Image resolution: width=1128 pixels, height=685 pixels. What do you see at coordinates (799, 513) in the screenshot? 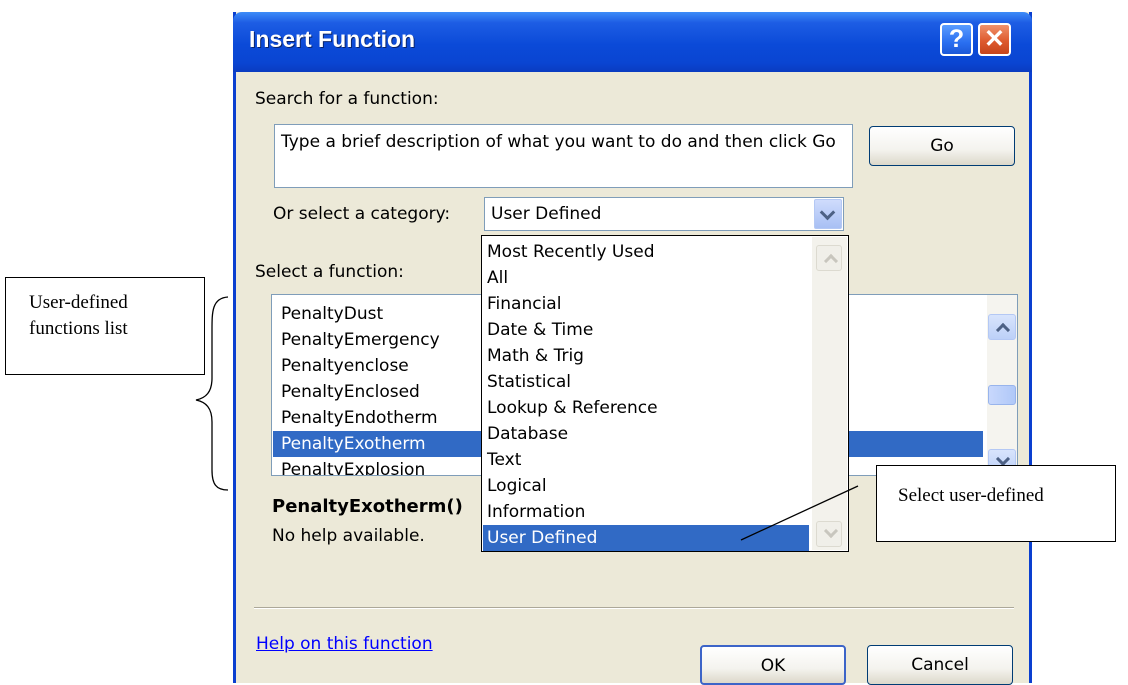
I see `pointer-line` at bounding box center [799, 513].